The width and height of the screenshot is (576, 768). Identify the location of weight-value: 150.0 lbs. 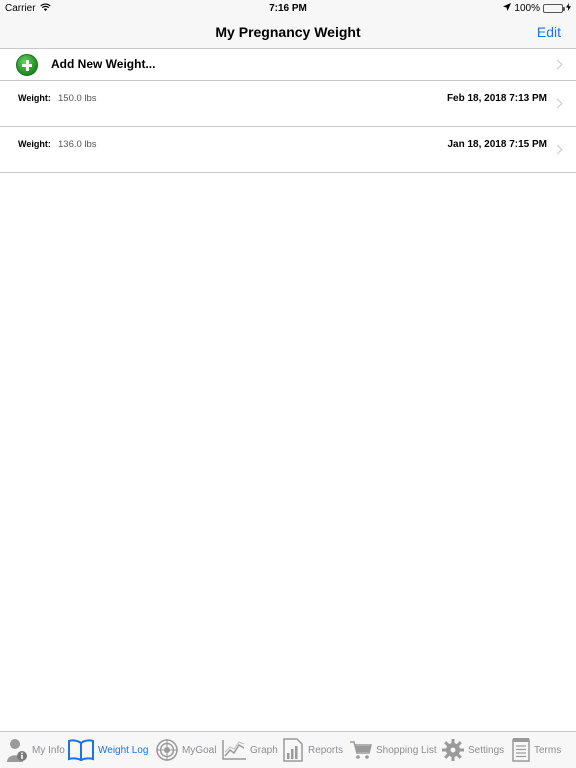
(77, 98).